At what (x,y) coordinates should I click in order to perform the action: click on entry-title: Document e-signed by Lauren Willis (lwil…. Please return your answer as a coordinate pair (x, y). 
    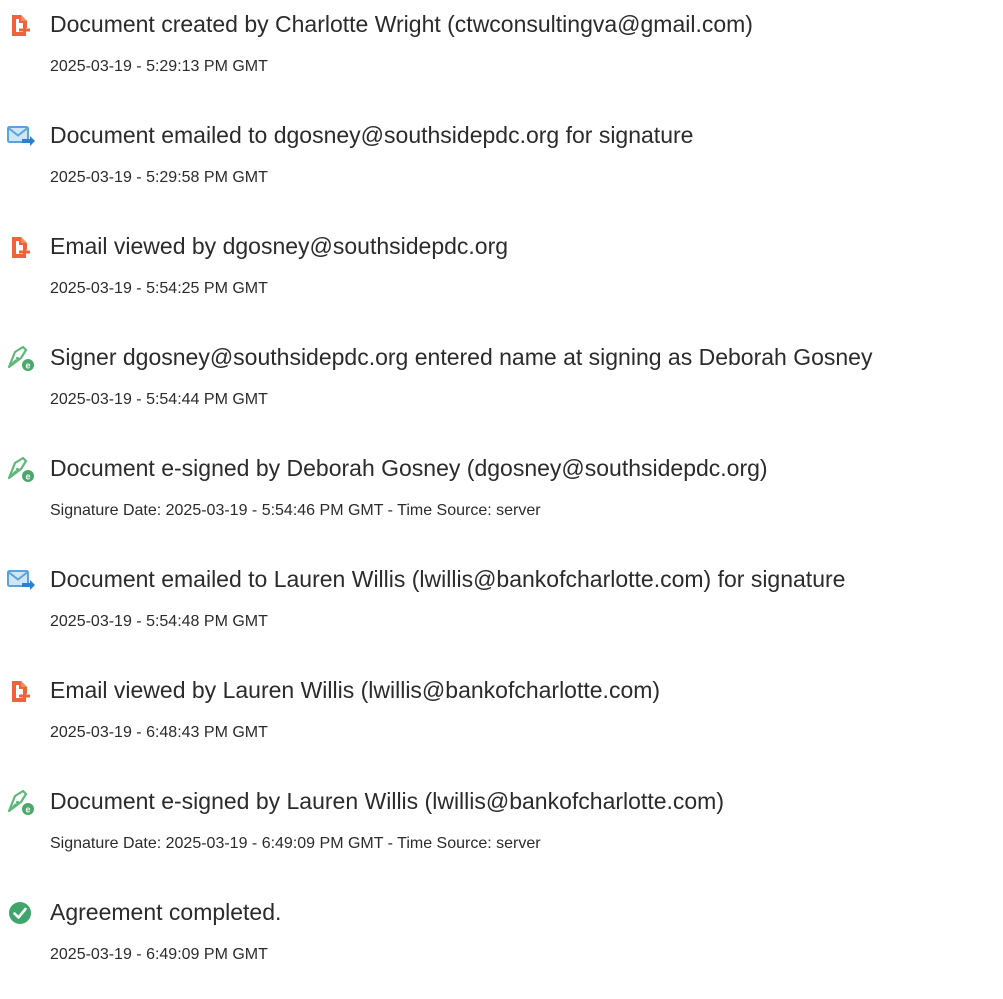
    Looking at the image, I should click on (387, 801).